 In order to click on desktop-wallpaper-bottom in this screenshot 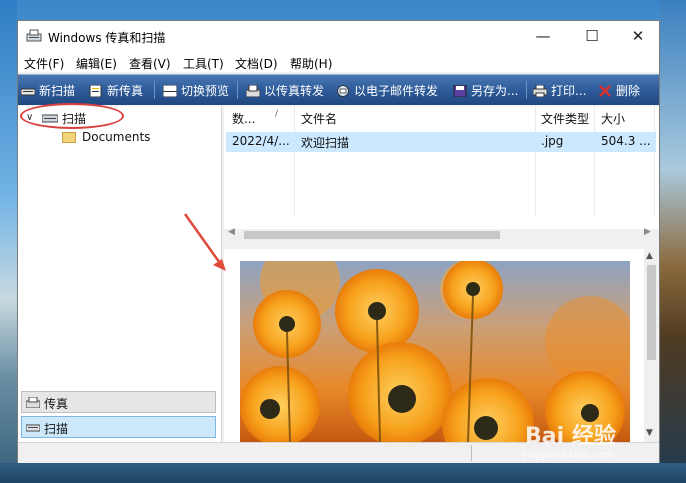, I will do `click(343, 473)`.